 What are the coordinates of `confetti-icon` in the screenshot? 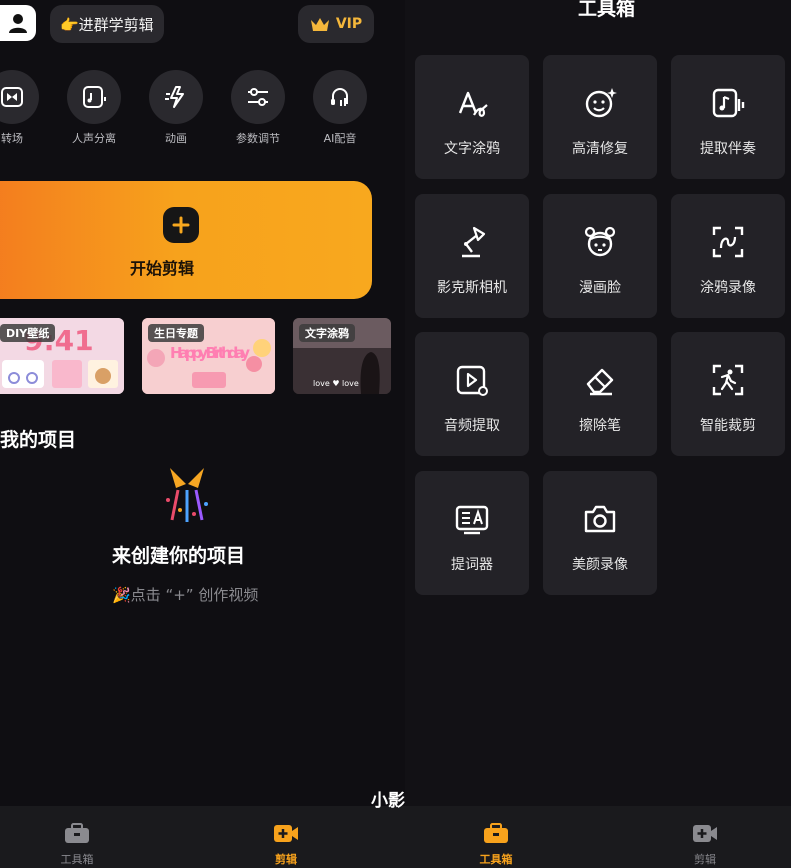 It's located at (187, 495).